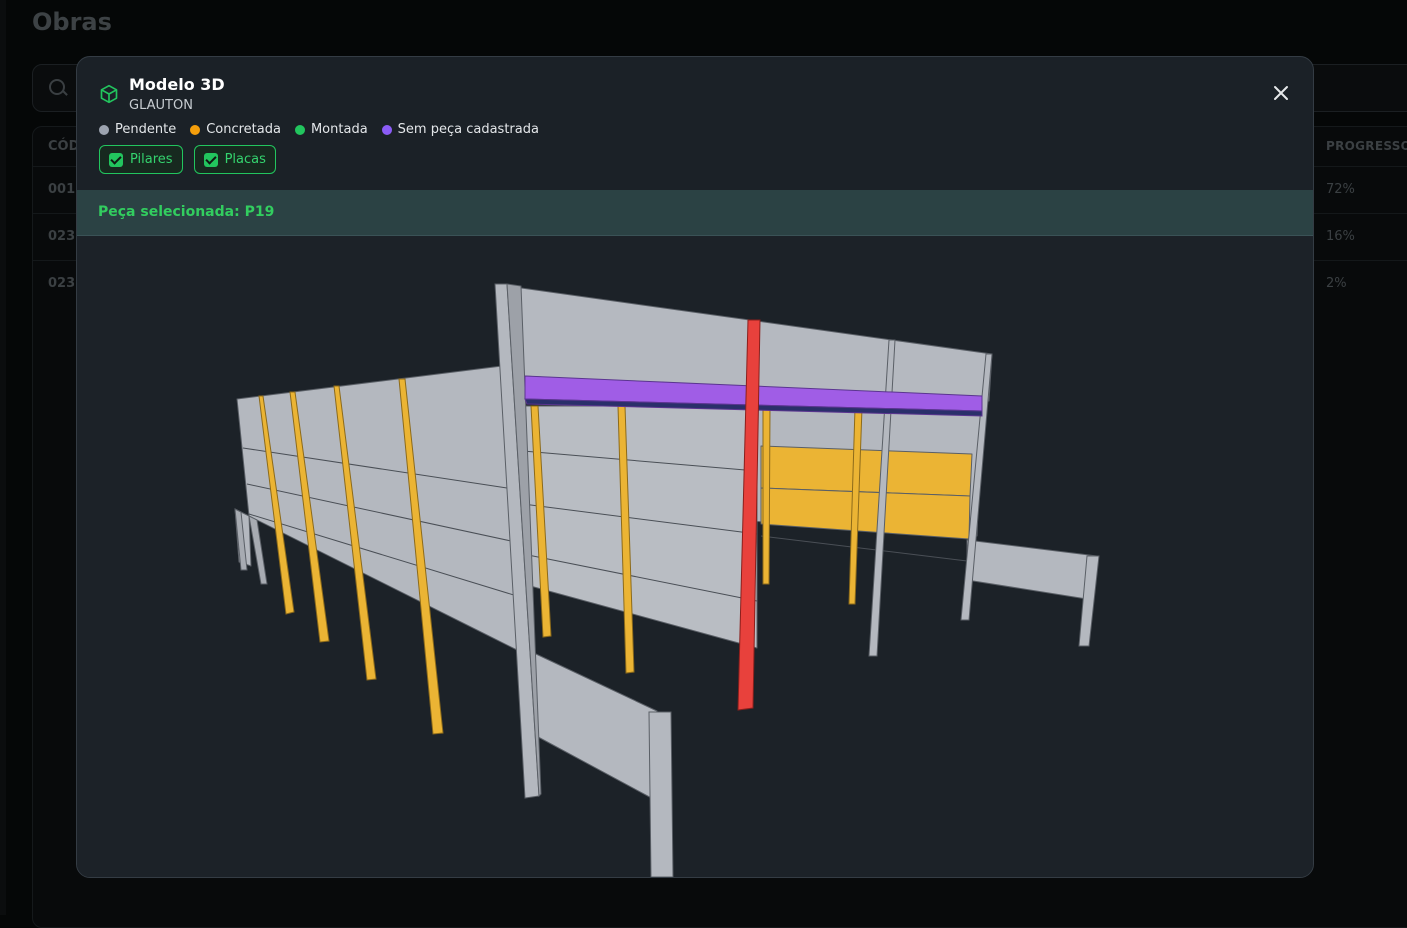 The height and width of the screenshot is (928, 1407). I want to click on page-title: Obras, so click(72, 22).